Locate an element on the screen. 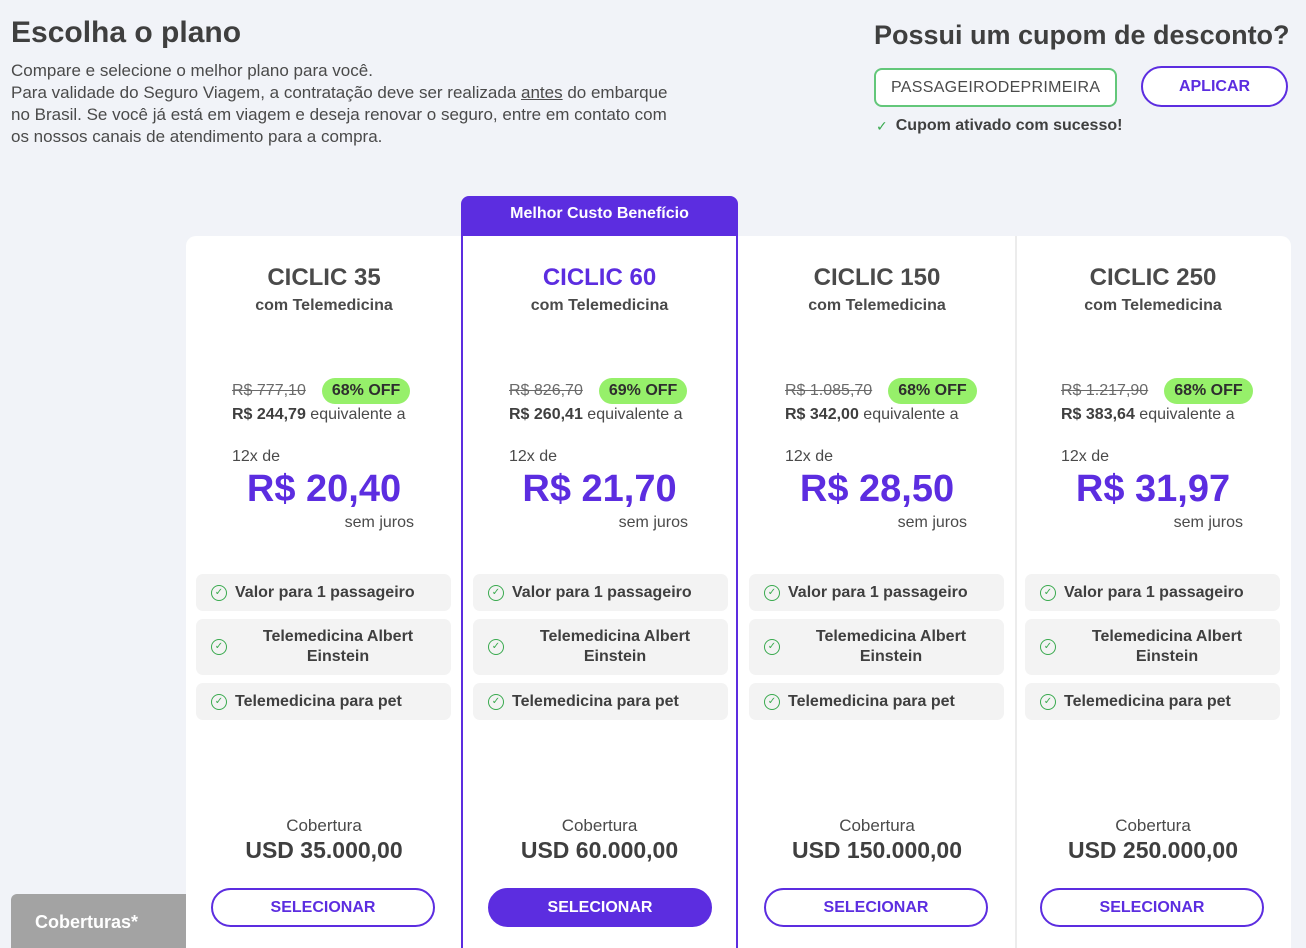 The image size is (1306, 948). coverage-value: USD 150.000,00 is located at coordinates (877, 850).